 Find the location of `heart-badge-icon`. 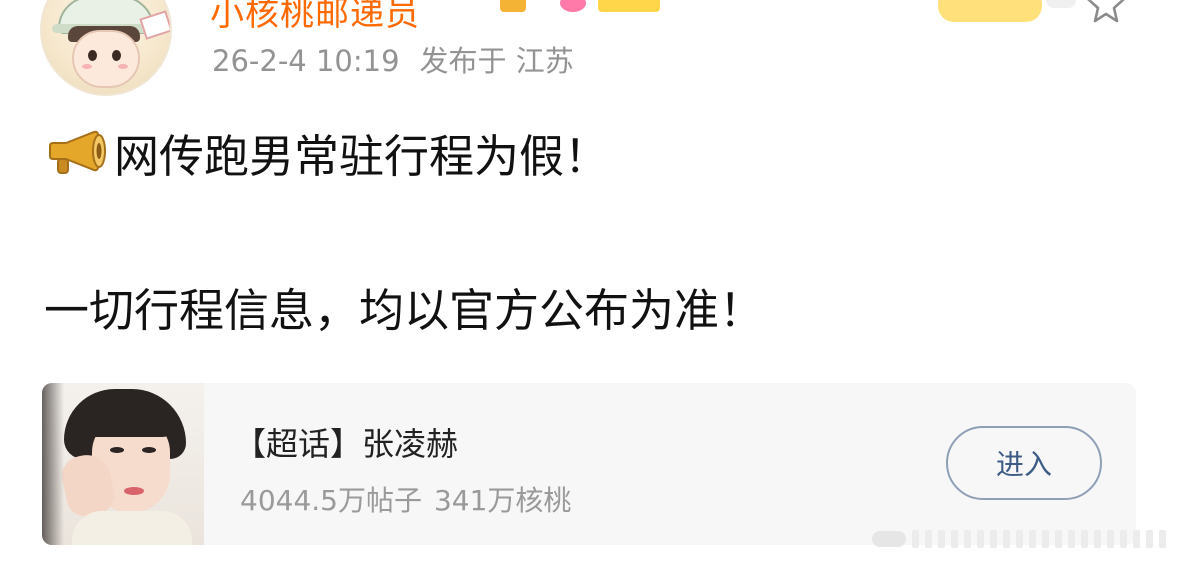

heart-badge-icon is located at coordinates (573, 6).